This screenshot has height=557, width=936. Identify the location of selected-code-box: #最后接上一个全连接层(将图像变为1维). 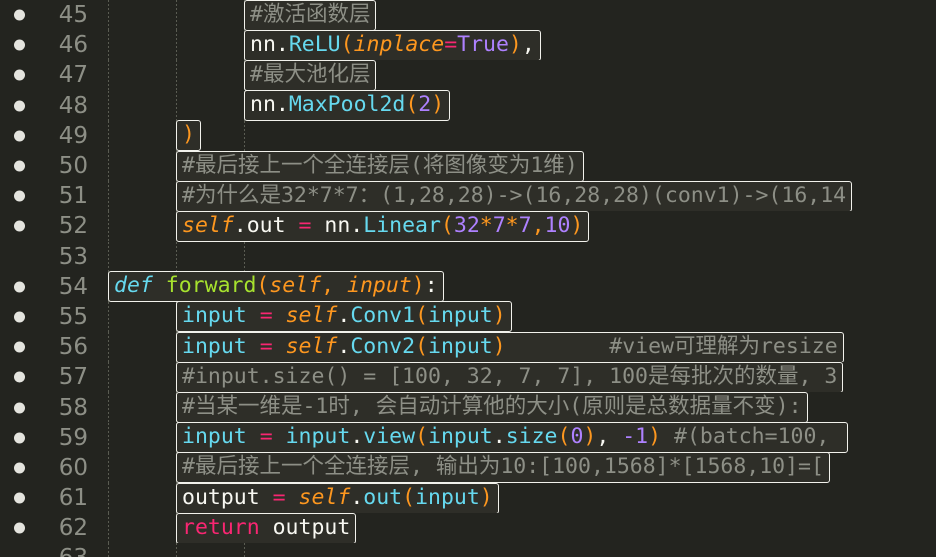
(380, 166).